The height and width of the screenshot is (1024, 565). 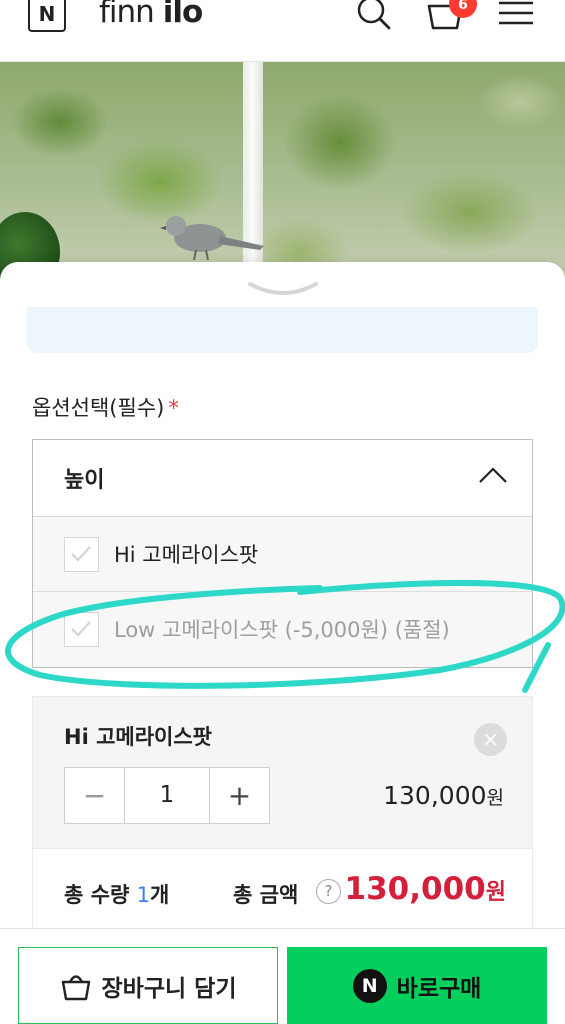 I want to click on option-section-title: 옵션선택(필수) *, so click(x=105, y=407).